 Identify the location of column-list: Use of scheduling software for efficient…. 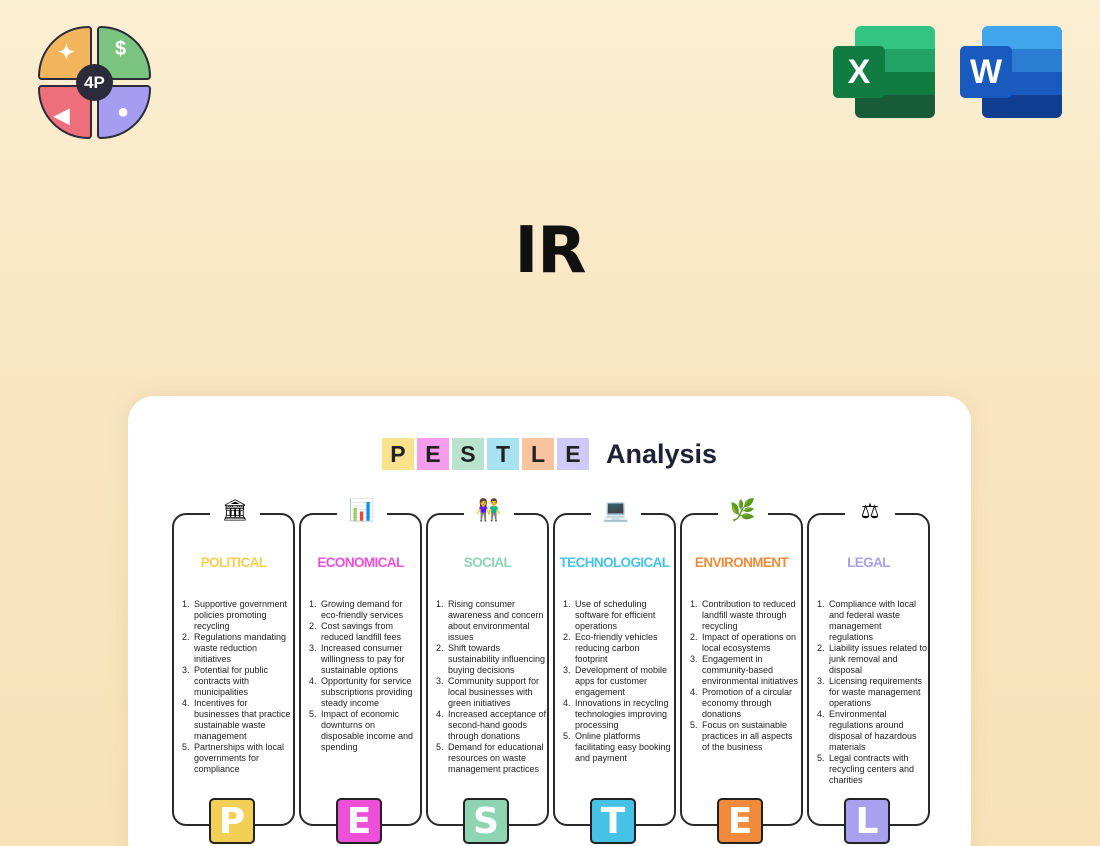
(618, 681).